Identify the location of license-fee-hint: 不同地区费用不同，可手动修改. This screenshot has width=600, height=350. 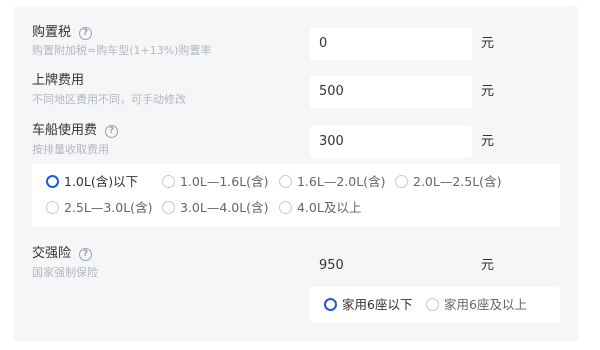
(109, 99).